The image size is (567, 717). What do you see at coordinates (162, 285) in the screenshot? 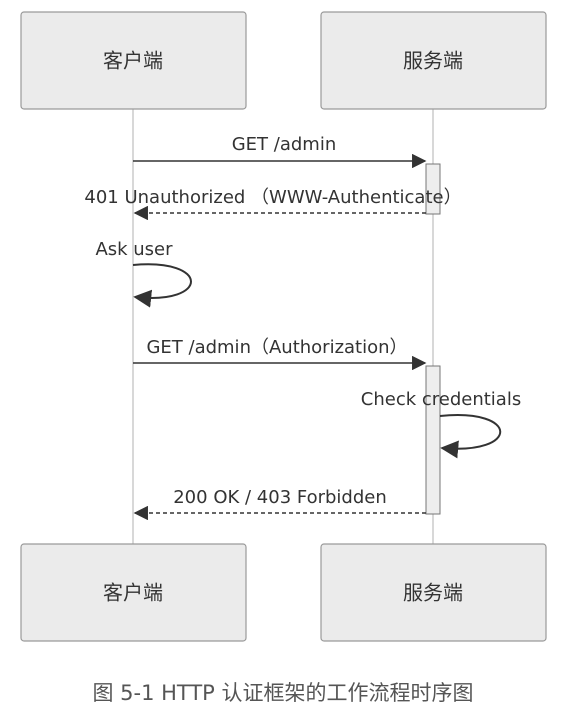
I see `message-3-loop` at bounding box center [162, 285].